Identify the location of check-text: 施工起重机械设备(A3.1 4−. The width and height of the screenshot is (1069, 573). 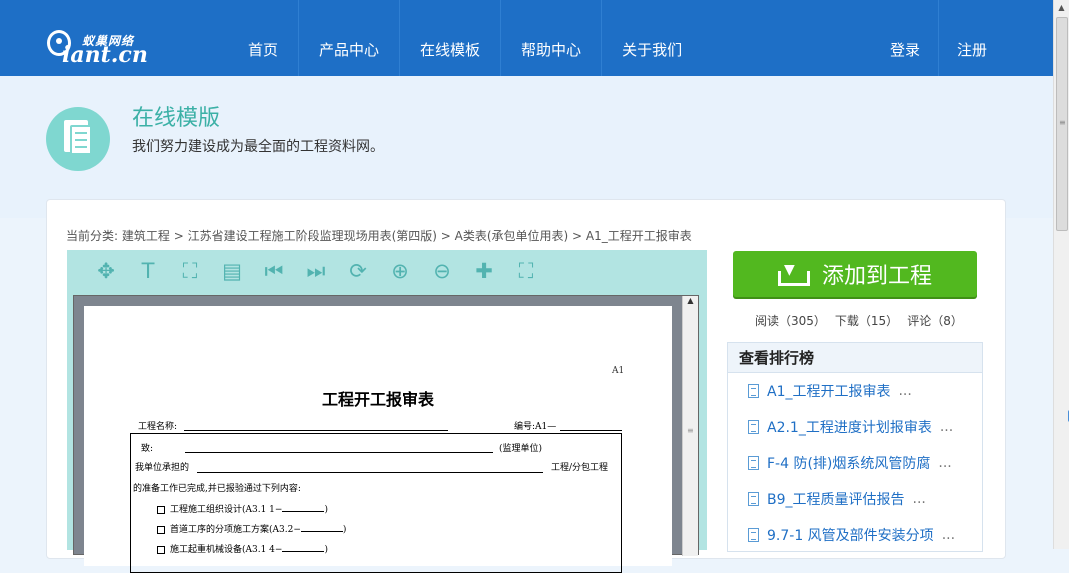
(226, 550).